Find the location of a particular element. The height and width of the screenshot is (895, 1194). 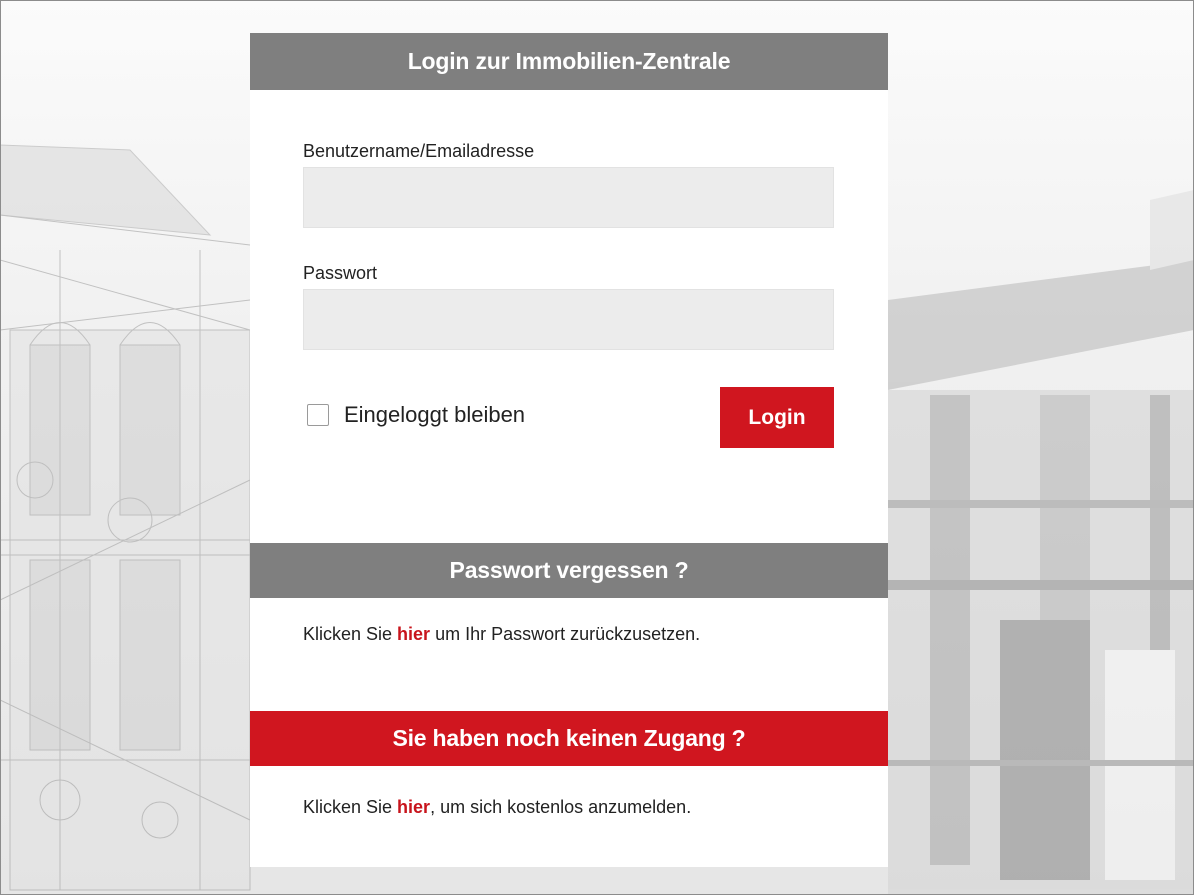

remember-me-option: Eingeloggt bleiben is located at coordinates (416, 415).